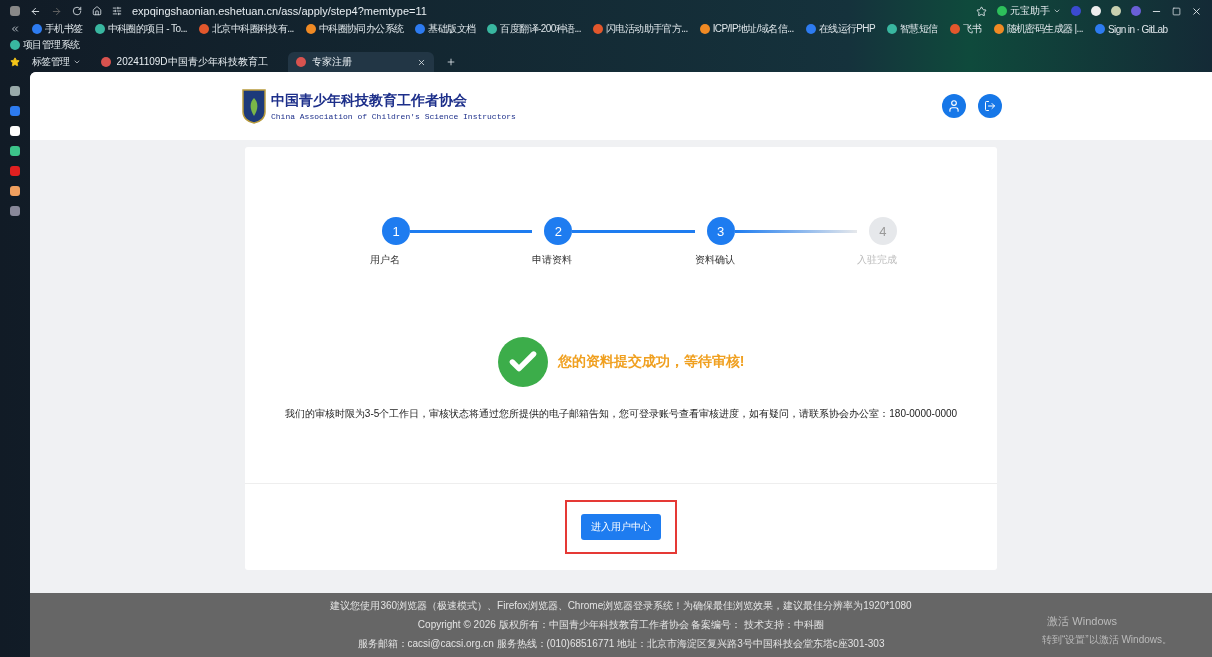 The height and width of the screenshot is (657, 1212). What do you see at coordinates (117, 11) in the screenshot?
I see `site-settings-icon` at bounding box center [117, 11].